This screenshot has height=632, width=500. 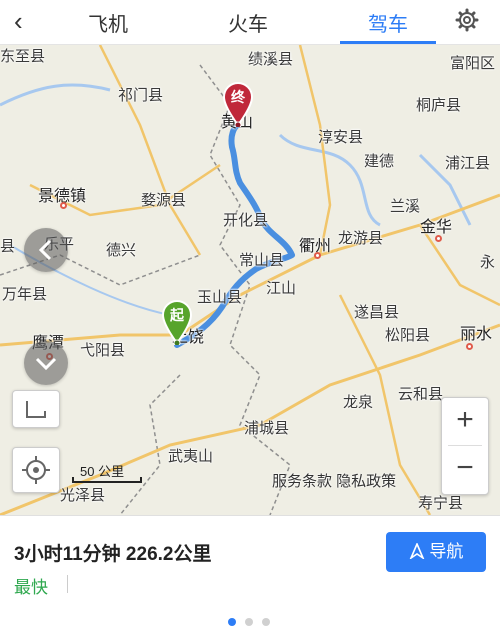 What do you see at coordinates (416, 551) in the screenshot?
I see `navigate-arrow-icon` at bounding box center [416, 551].